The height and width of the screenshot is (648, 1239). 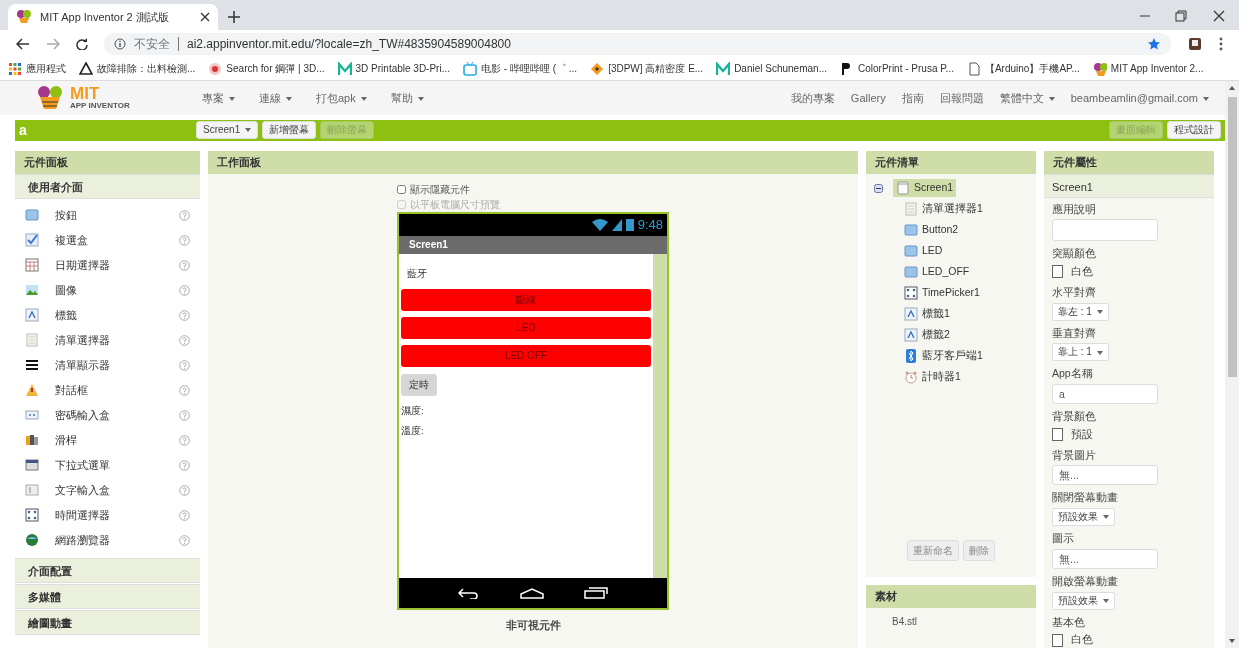 What do you see at coordinates (109, 265) in the screenshot?
I see `palette-item: 日期選擇器` at bounding box center [109, 265].